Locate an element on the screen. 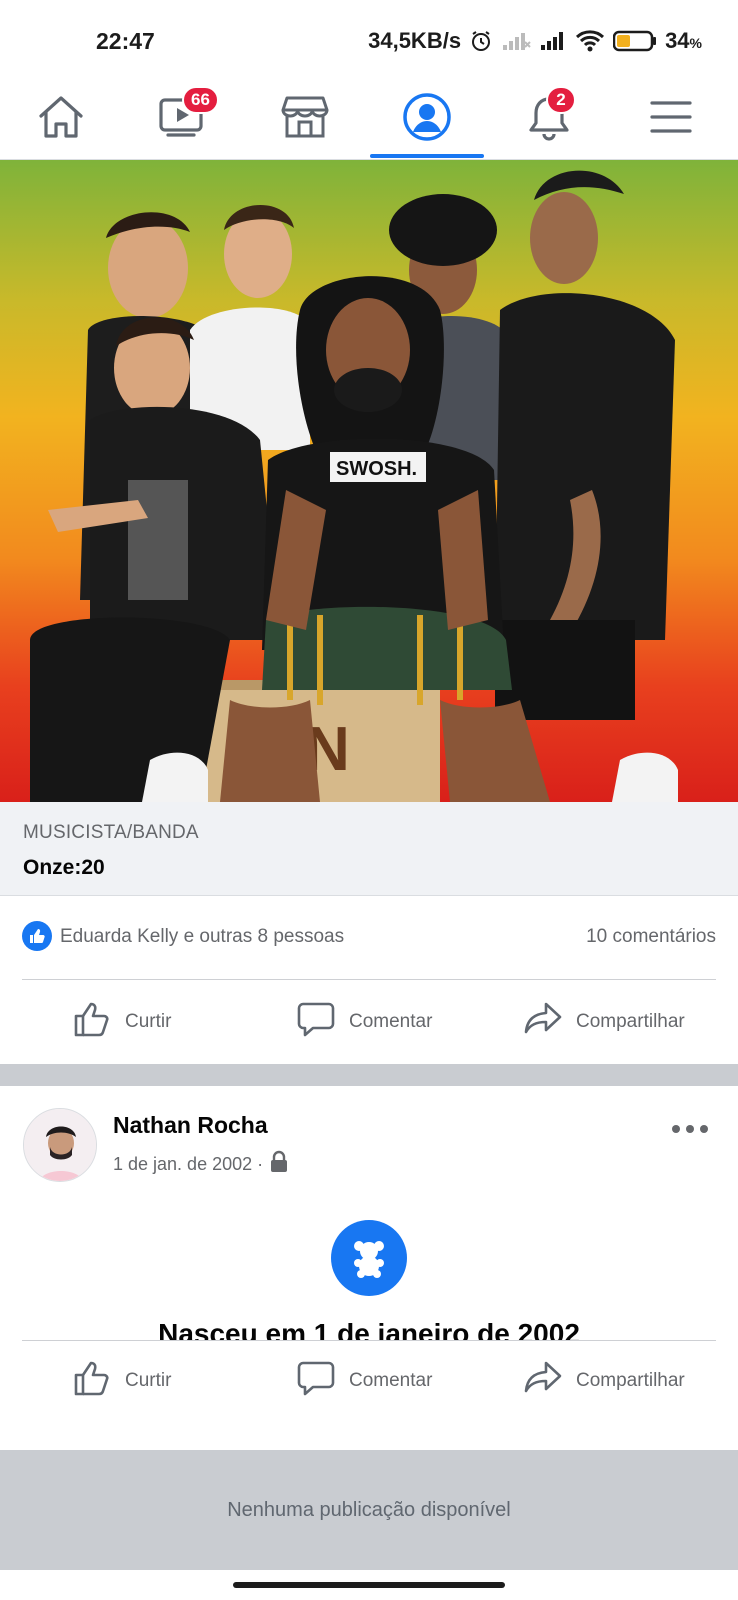 The height and width of the screenshot is (1600, 738). author-name: Nathan Rocha is located at coordinates (190, 1125).